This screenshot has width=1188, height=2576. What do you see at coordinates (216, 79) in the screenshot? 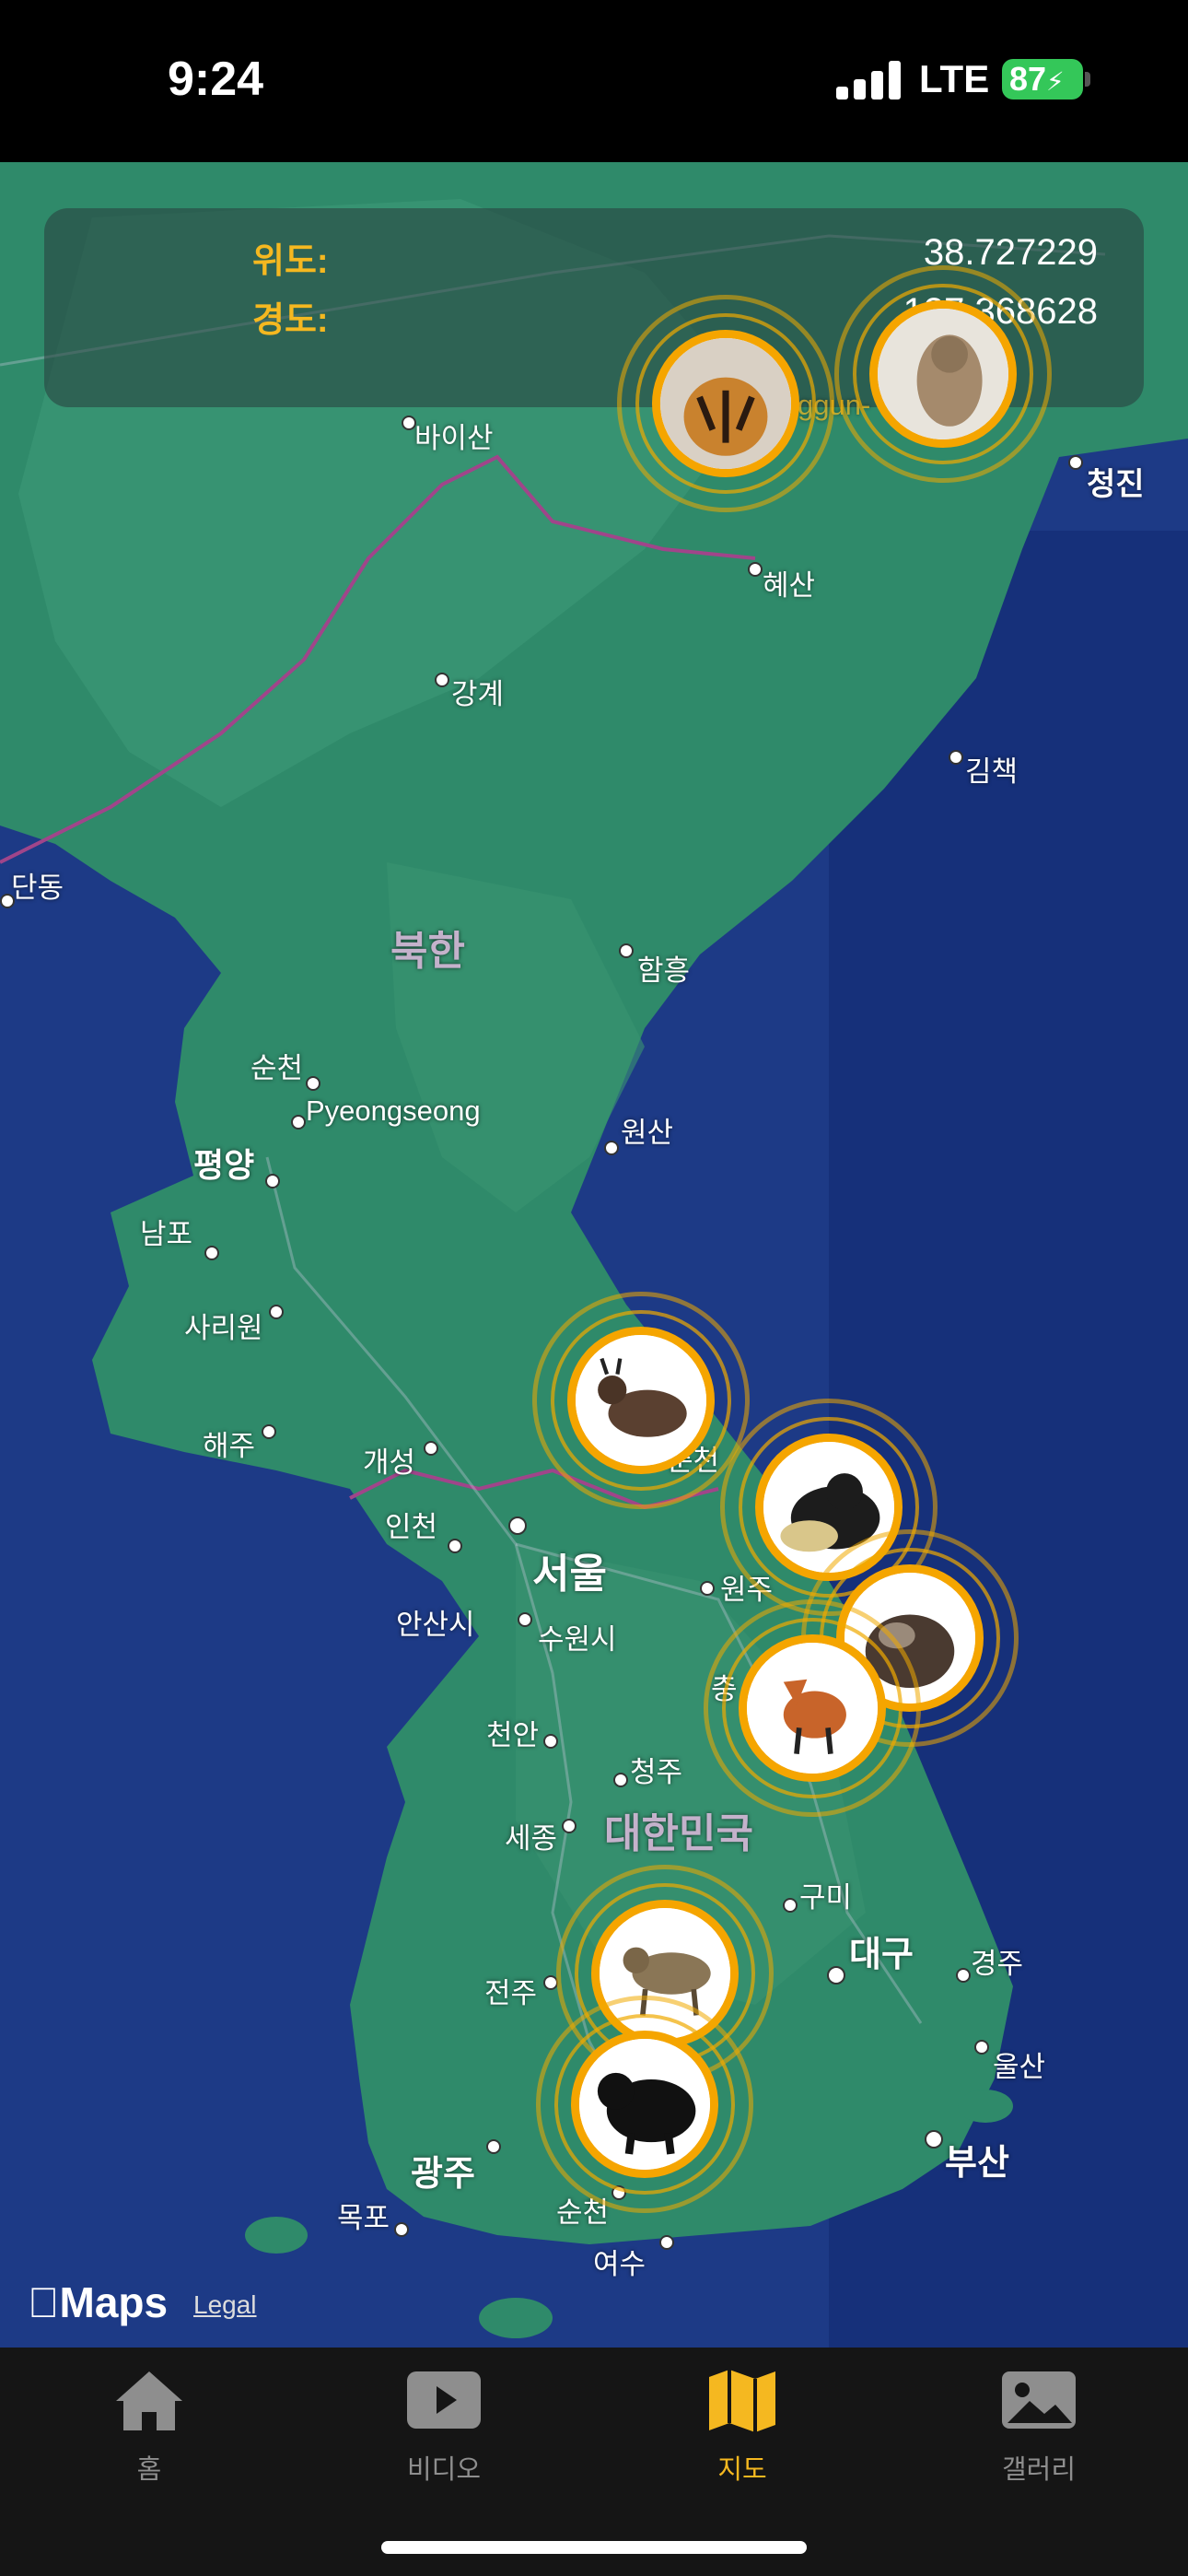
I see `status-time: 9:24` at bounding box center [216, 79].